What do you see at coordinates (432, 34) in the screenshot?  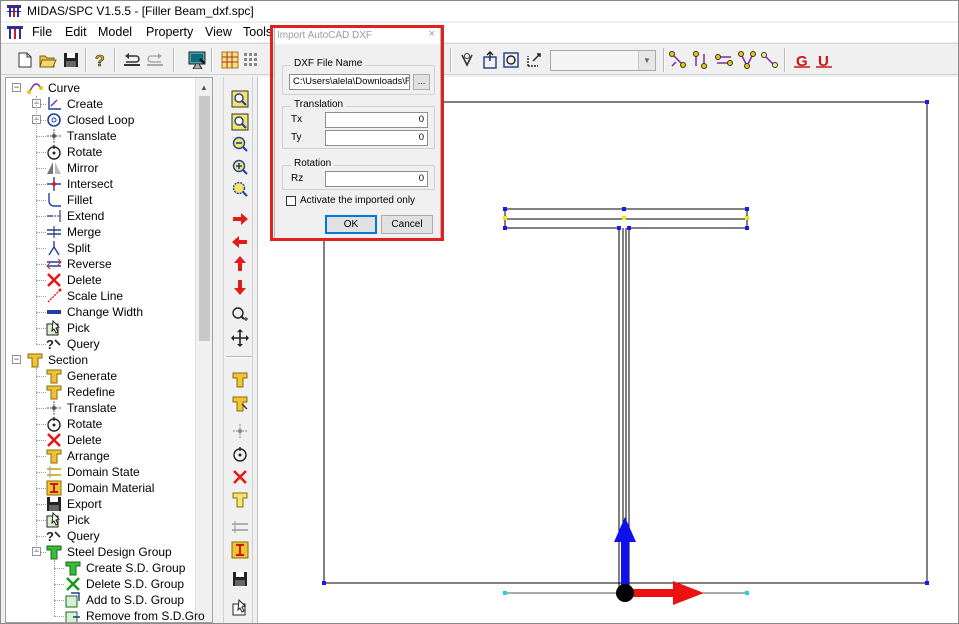 I see `close-icon: ×` at bounding box center [432, 34].